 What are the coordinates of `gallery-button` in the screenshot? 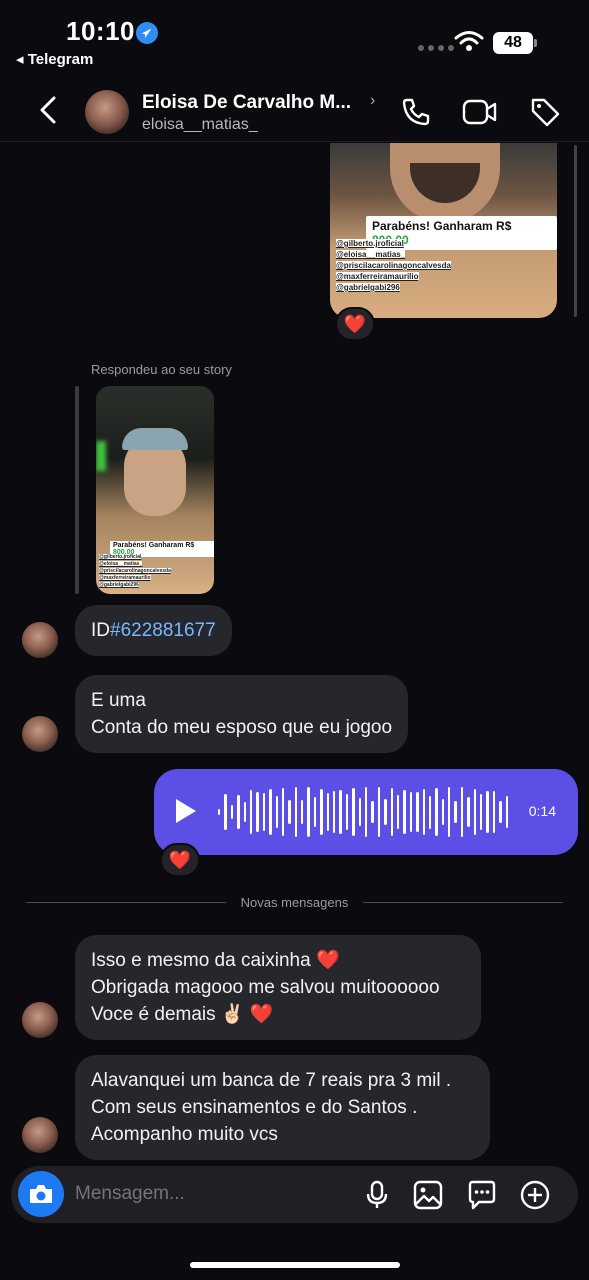 It's located at (428, 1195).